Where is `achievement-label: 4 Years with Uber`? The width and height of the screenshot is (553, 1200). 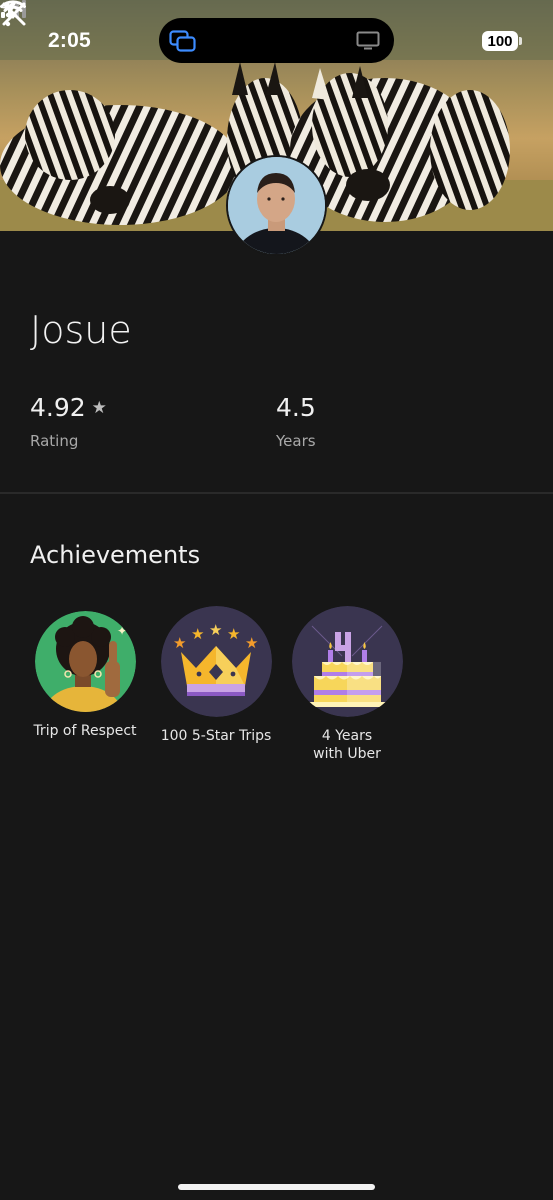
achievement-label: 4 Years with Uber is located at coordinates (347, 745).